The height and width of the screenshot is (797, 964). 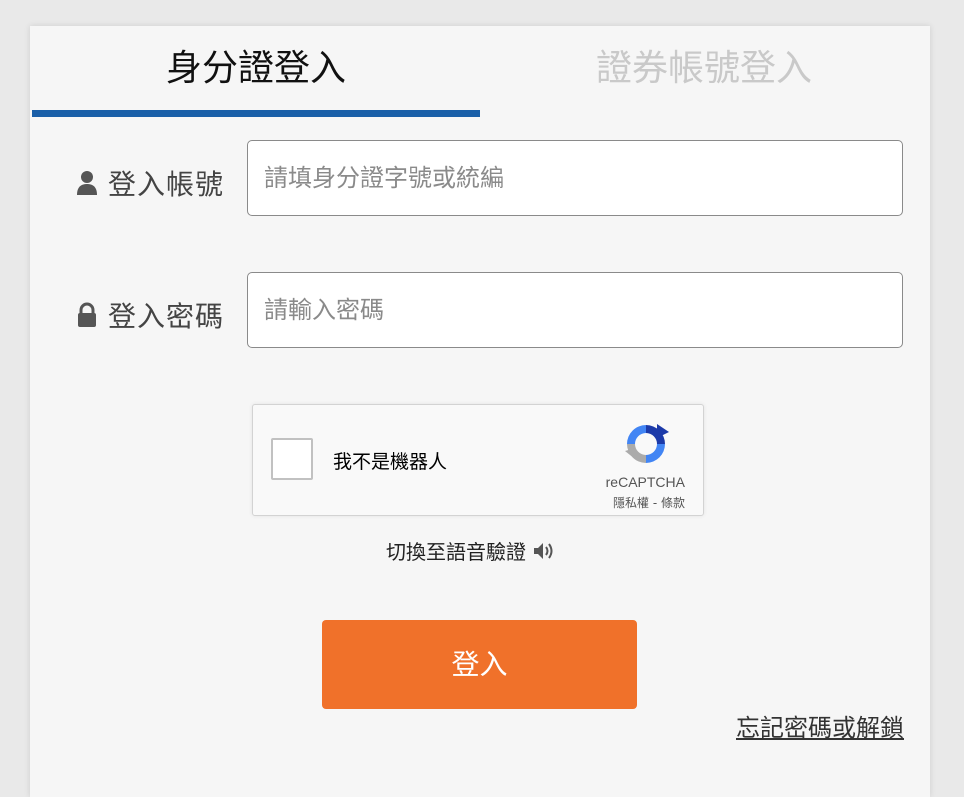 What do you see at coordinates (88, 315) in the screenshot?
I see `lock-icon` at bounding box center [88, 315].